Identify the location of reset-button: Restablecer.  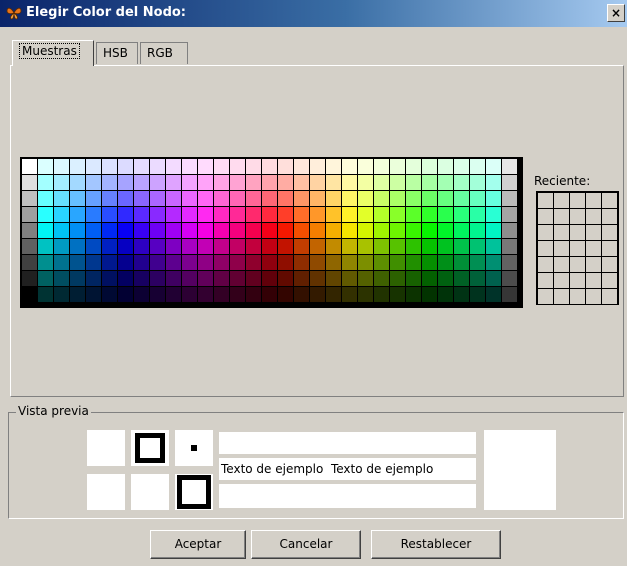
(436, 544).